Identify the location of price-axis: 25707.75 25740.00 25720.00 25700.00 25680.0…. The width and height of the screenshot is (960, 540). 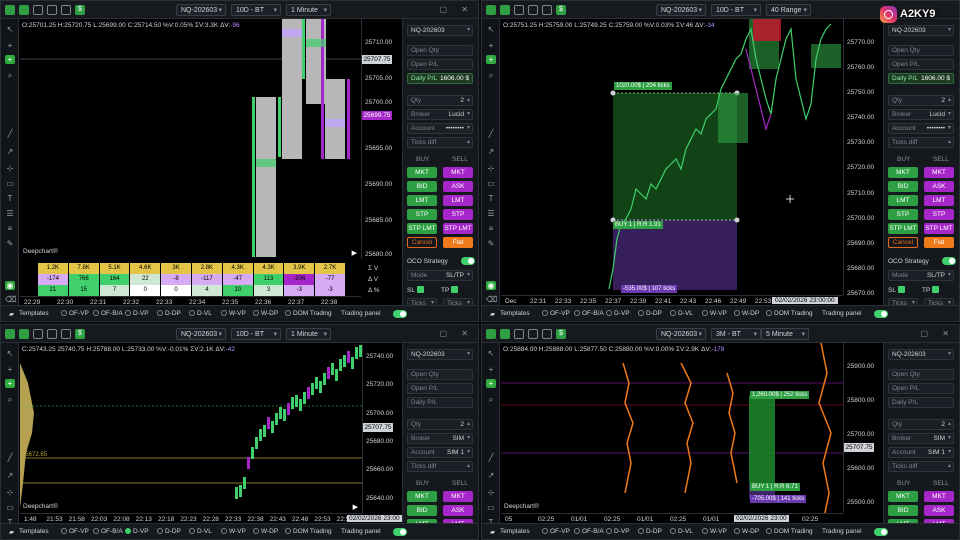
(383, 428).